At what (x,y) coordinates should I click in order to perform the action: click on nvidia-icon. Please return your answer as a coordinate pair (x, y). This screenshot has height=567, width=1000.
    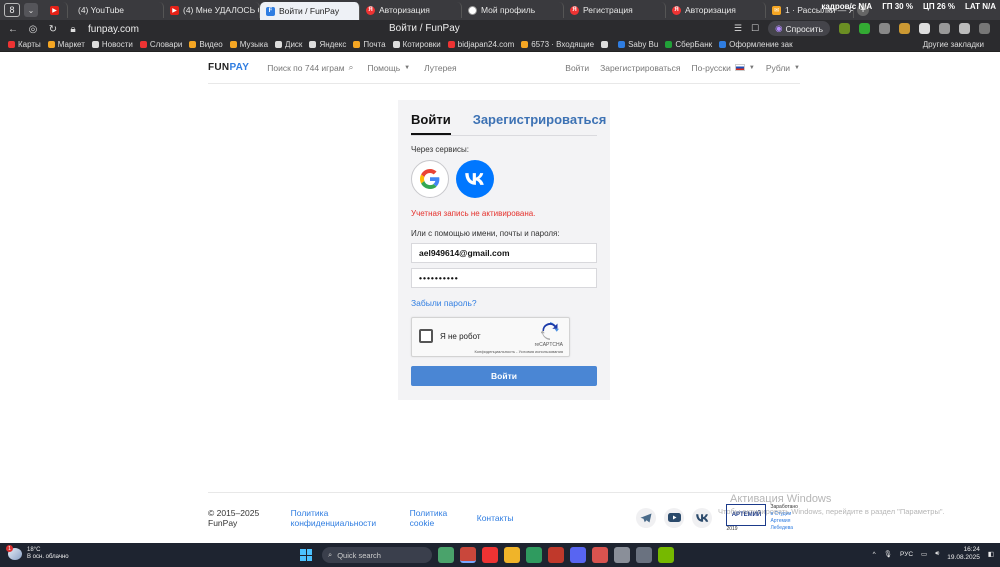
    Looking at the image, I should click on (666, 555).